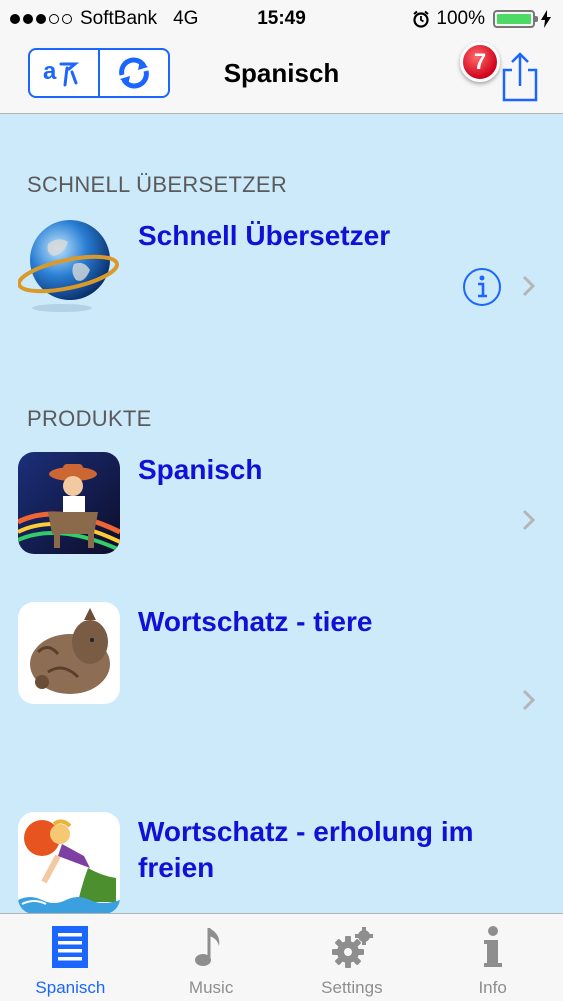  Describe the element at coordinates (264, 235) in the screenshot. I see `list-item-title: Schnell Übersetzer` at that location.